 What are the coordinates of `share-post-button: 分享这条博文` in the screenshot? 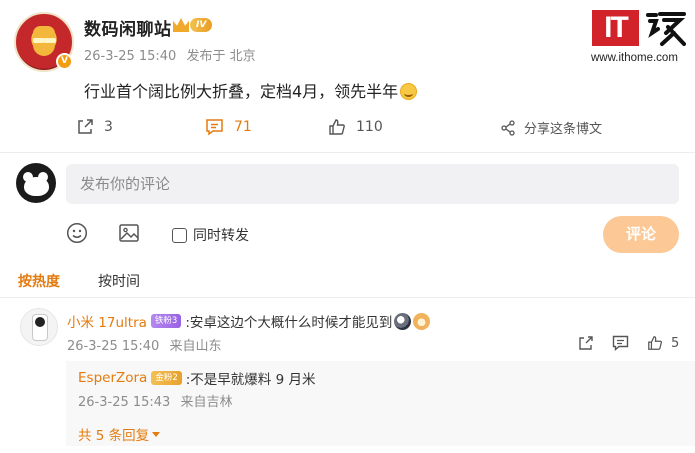 It's located at (551, 127).